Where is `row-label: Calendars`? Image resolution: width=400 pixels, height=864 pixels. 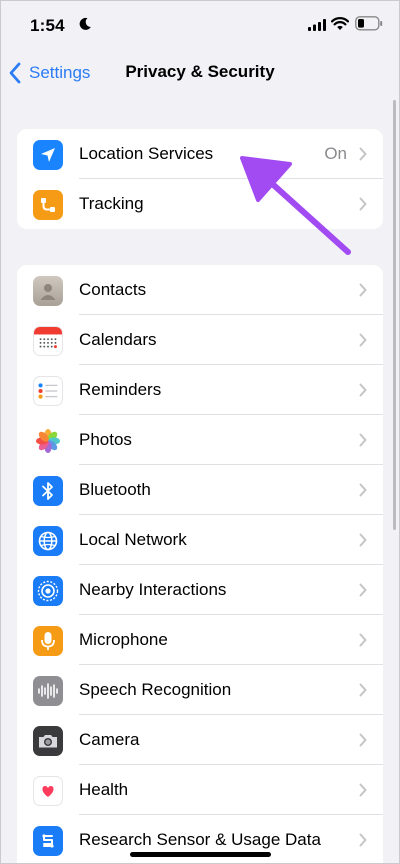
row-label: Calendars is located at coordinates (118, 339).